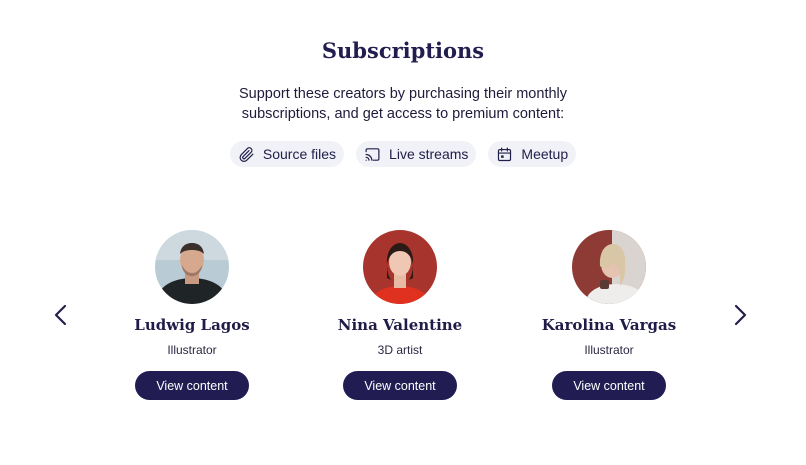 The width and height of the screenshot is (806, 465). What do you see at coordinates (609, 315) in the screenshot?
I see `creator-card: Karolina Vargas Illustrator View content` at bounding box center [609, 315].